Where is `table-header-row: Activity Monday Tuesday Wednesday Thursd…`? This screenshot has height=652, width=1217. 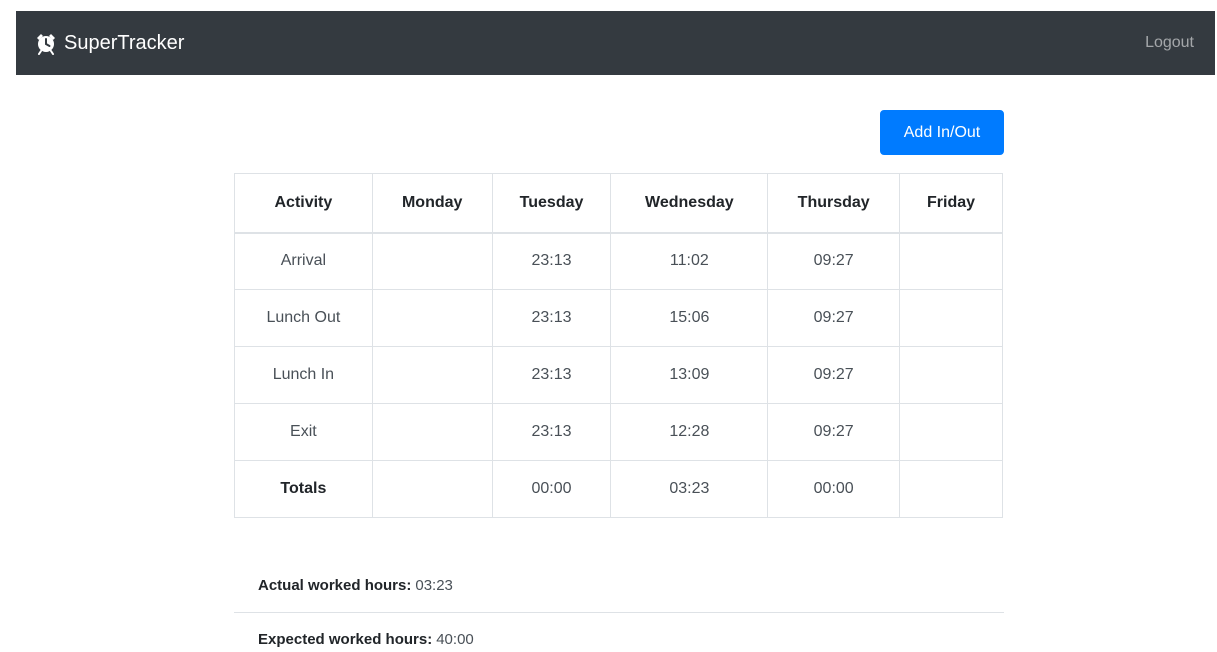
table-header-row: Activity Monday Tuesday Wednesday Thursd… is located at coordinates (618, 203).